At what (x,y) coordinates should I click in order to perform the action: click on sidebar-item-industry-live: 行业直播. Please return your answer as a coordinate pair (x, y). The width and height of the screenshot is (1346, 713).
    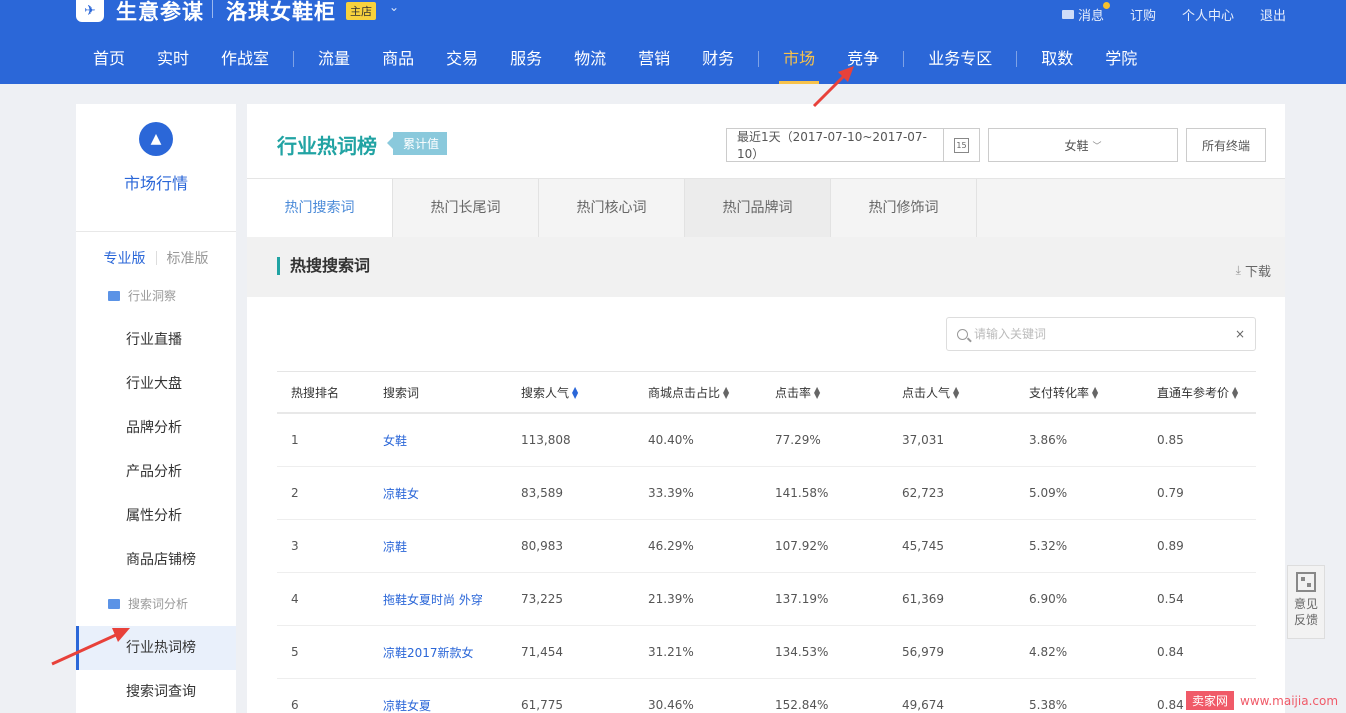
    Looking at the image, I should click on (156, 340).